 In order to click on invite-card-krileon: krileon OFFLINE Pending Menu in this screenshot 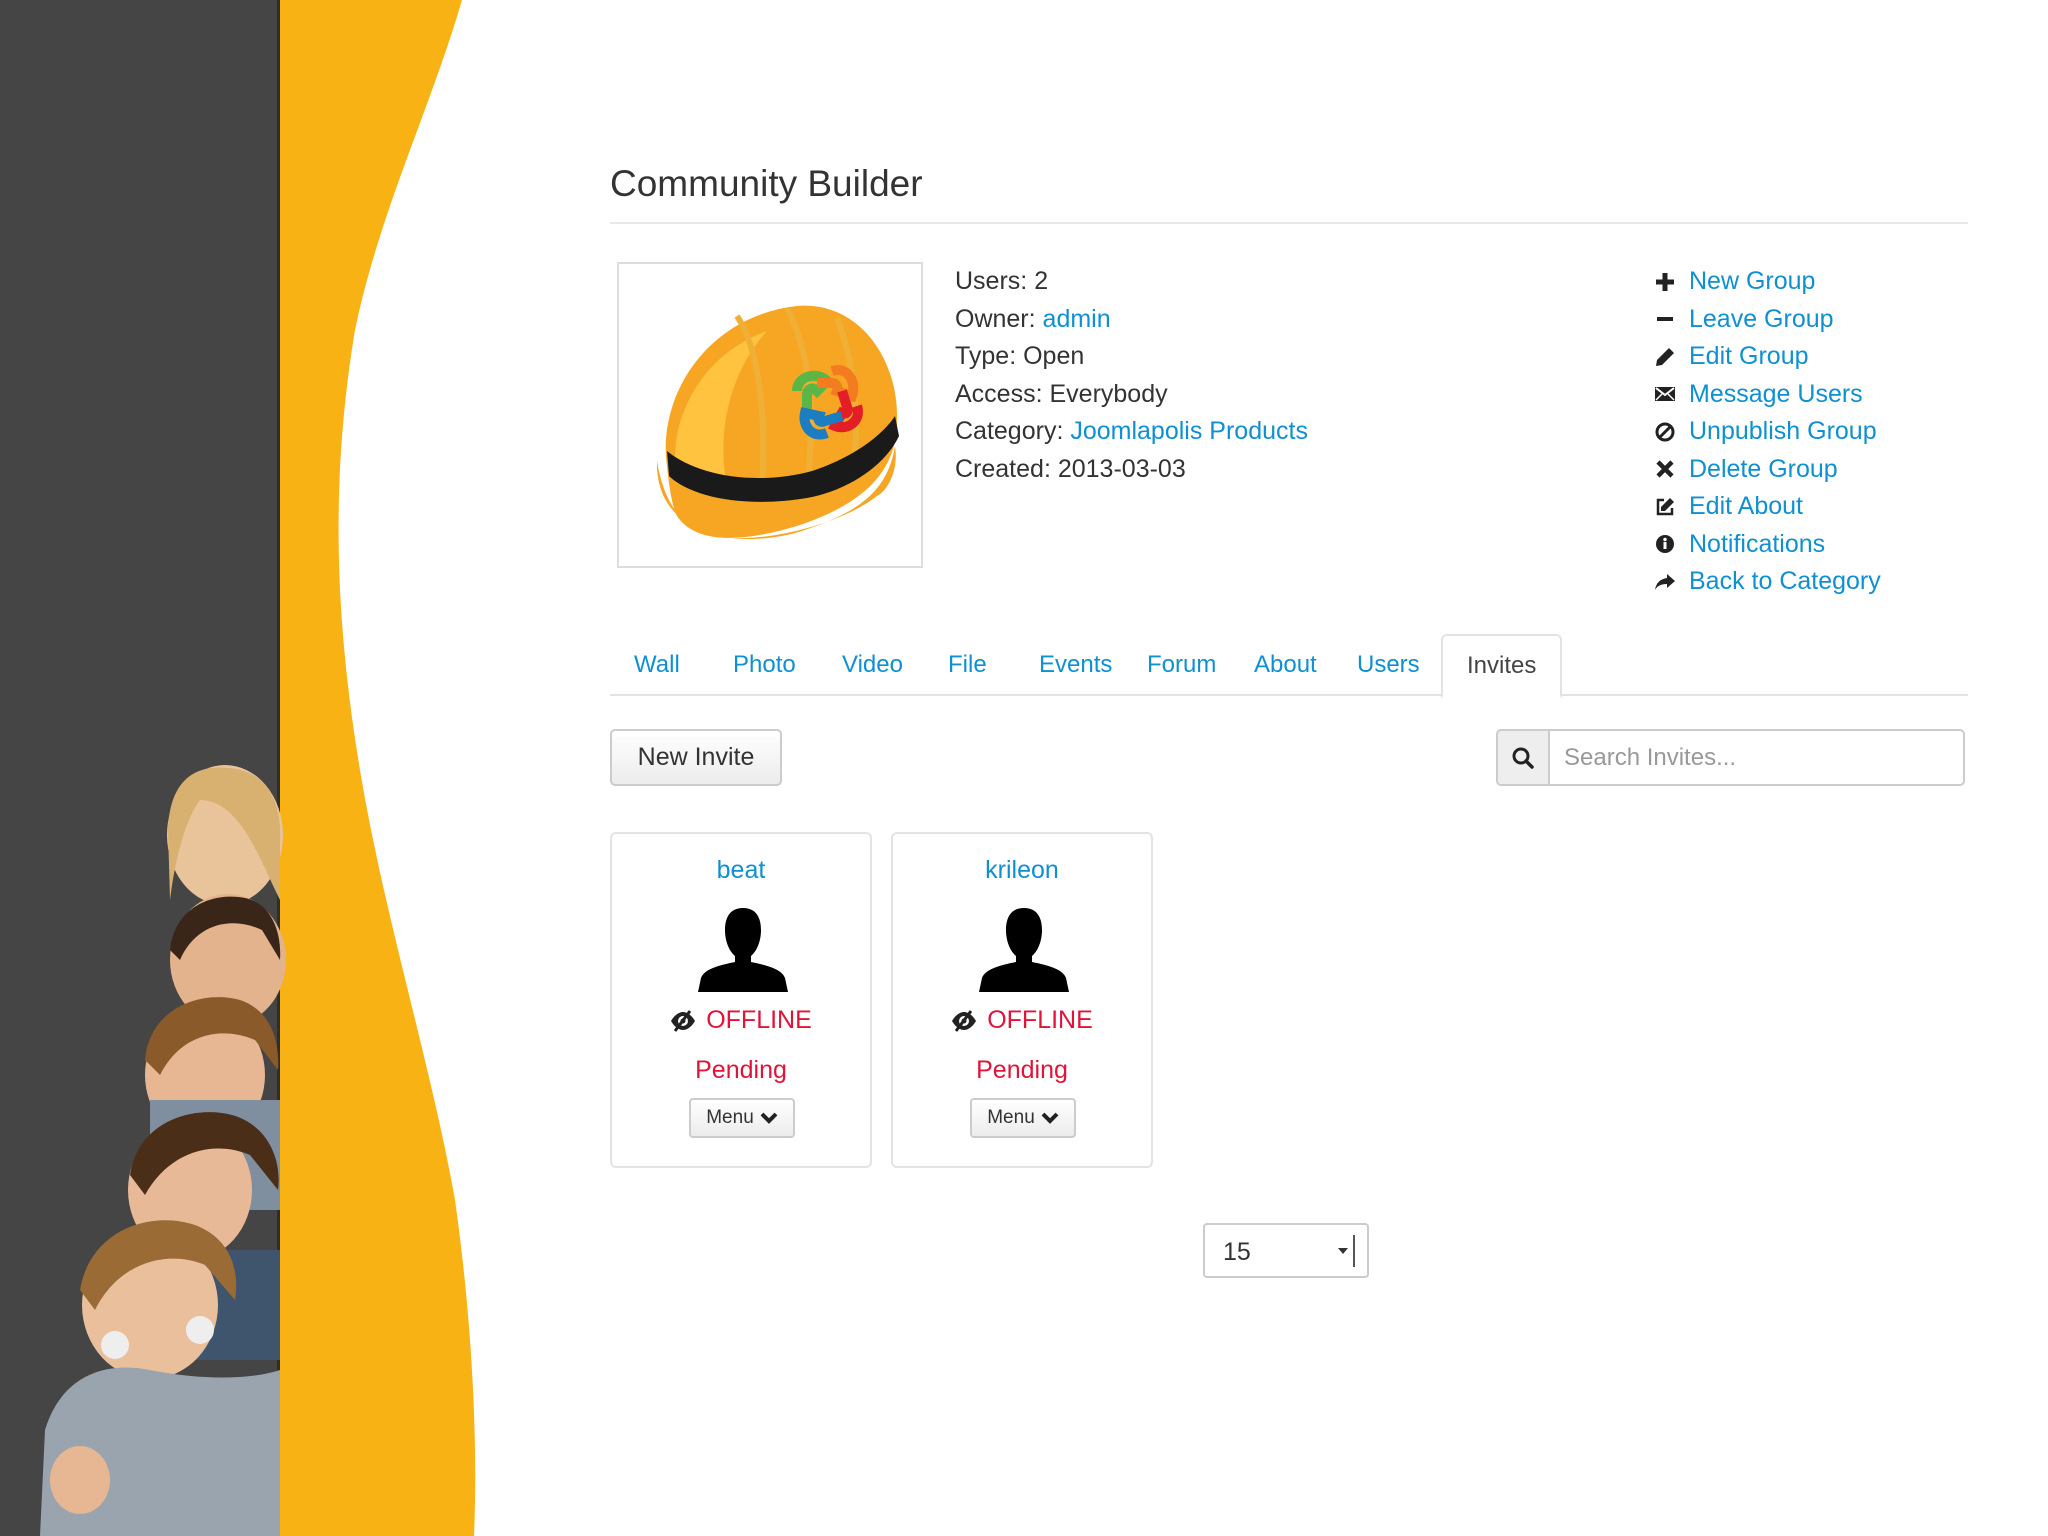, I will do `click(1022, 1000)`.